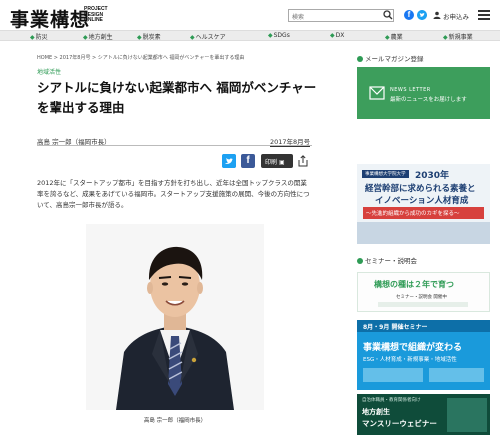 The width and height of the screenshot is (500, 435). Describe the element at coordinates (277, 161) in the screenshot. I see `print-button: 印刷 ▣` at that location.